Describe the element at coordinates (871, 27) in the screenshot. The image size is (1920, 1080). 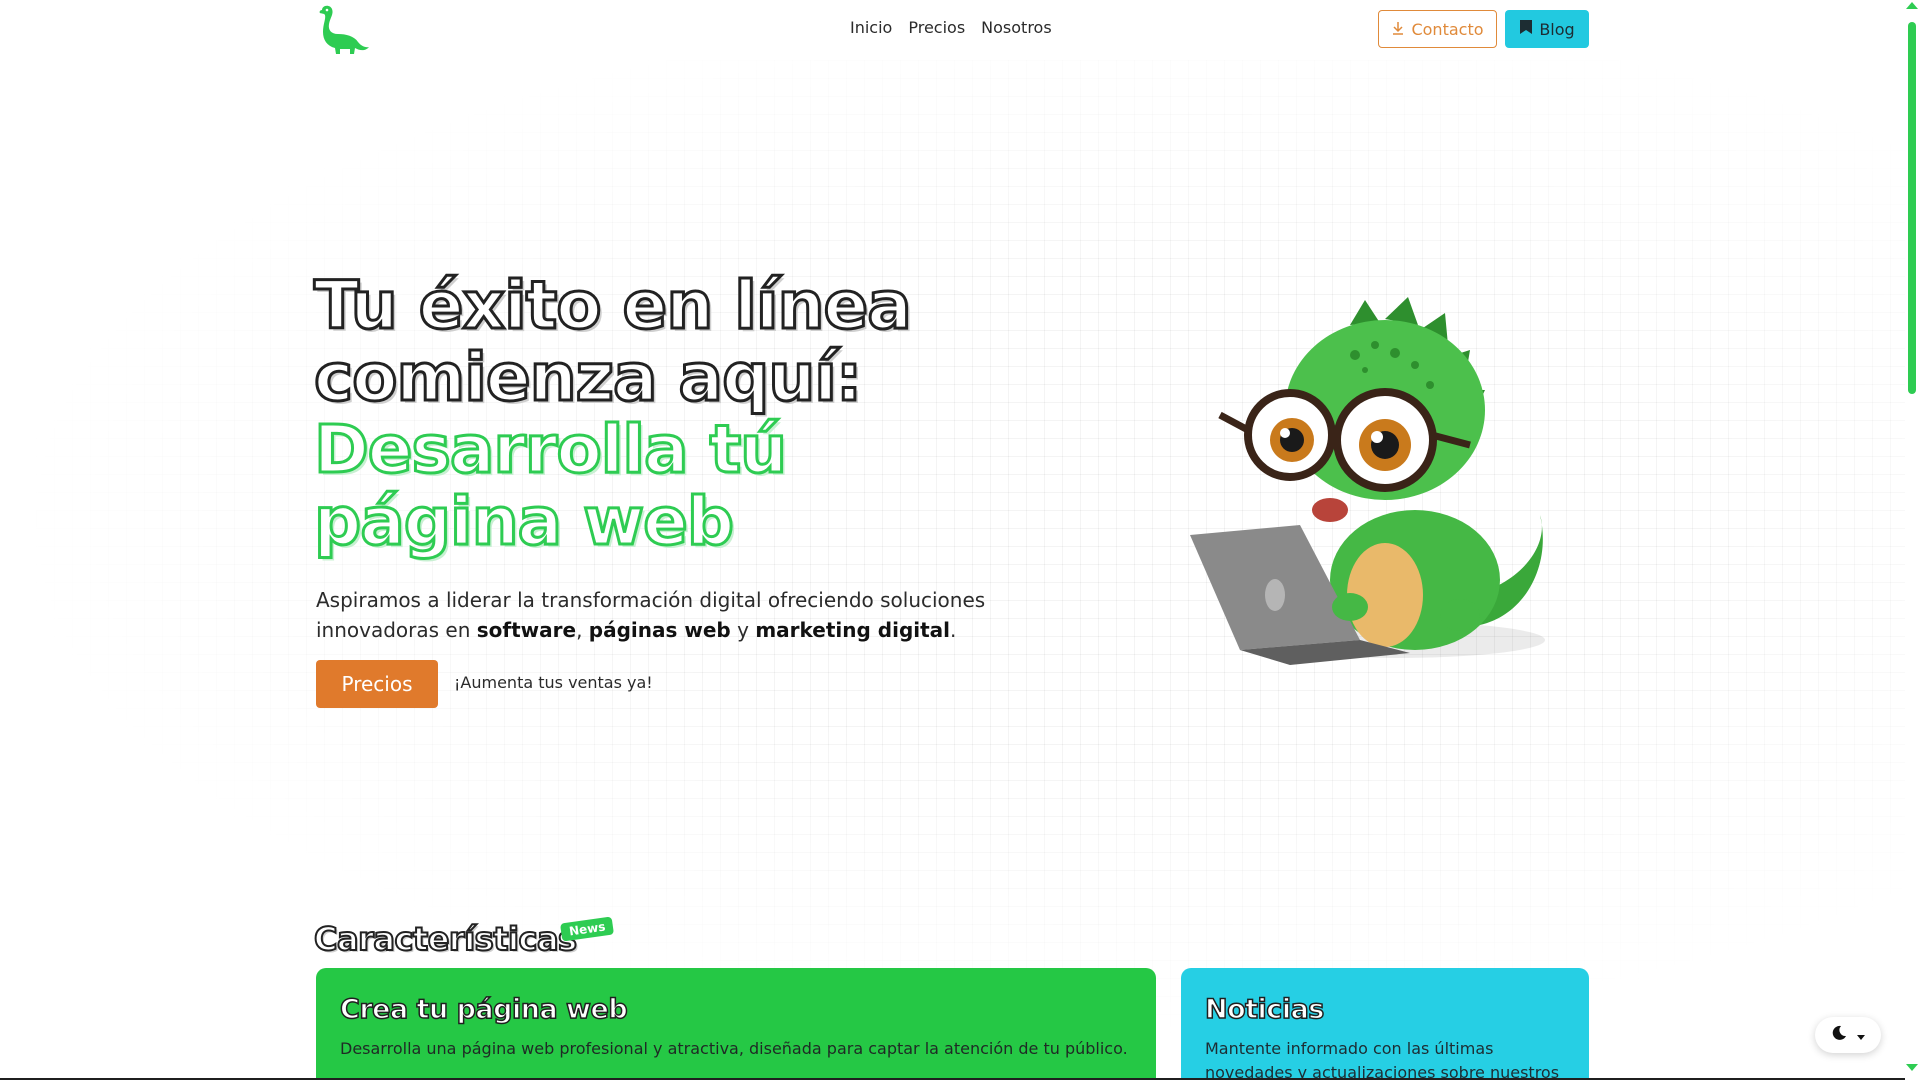
I see `nav-link-inicio: Inicio` at that location.